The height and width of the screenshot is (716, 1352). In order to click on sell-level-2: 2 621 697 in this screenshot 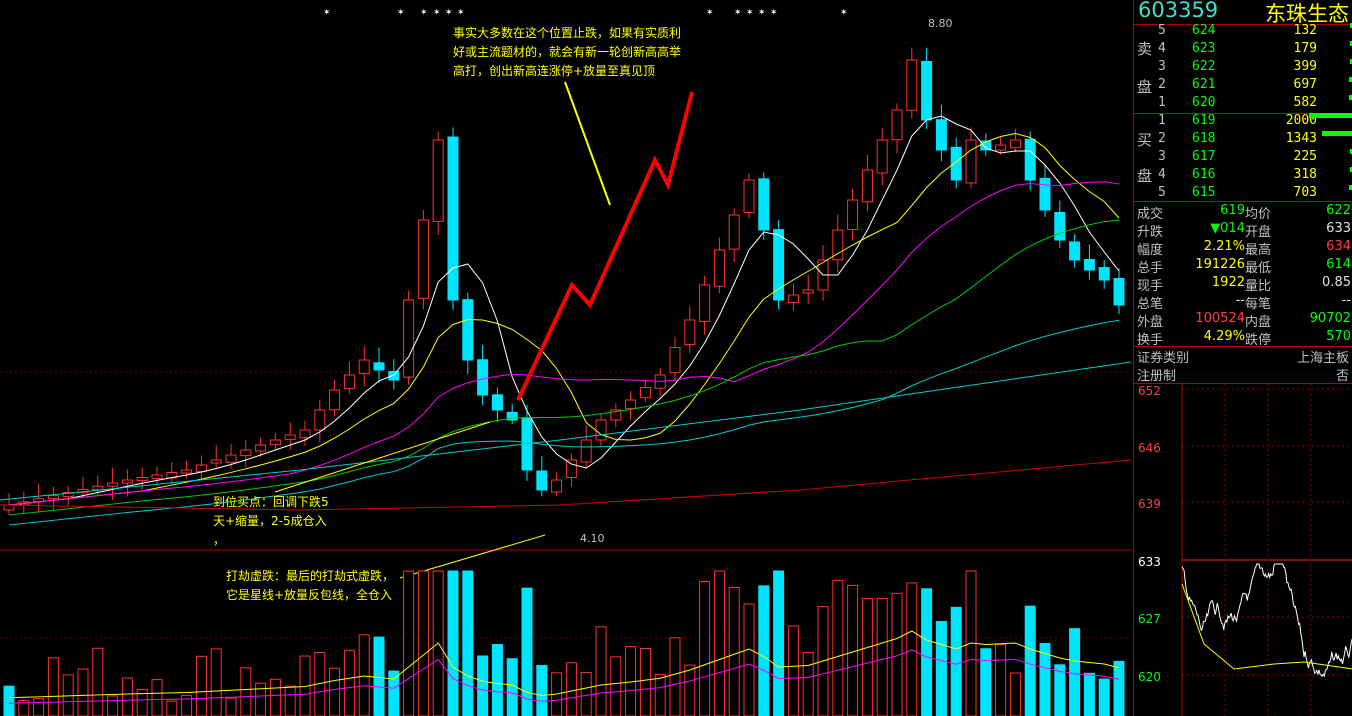, I will do `click(1243, 85)`.